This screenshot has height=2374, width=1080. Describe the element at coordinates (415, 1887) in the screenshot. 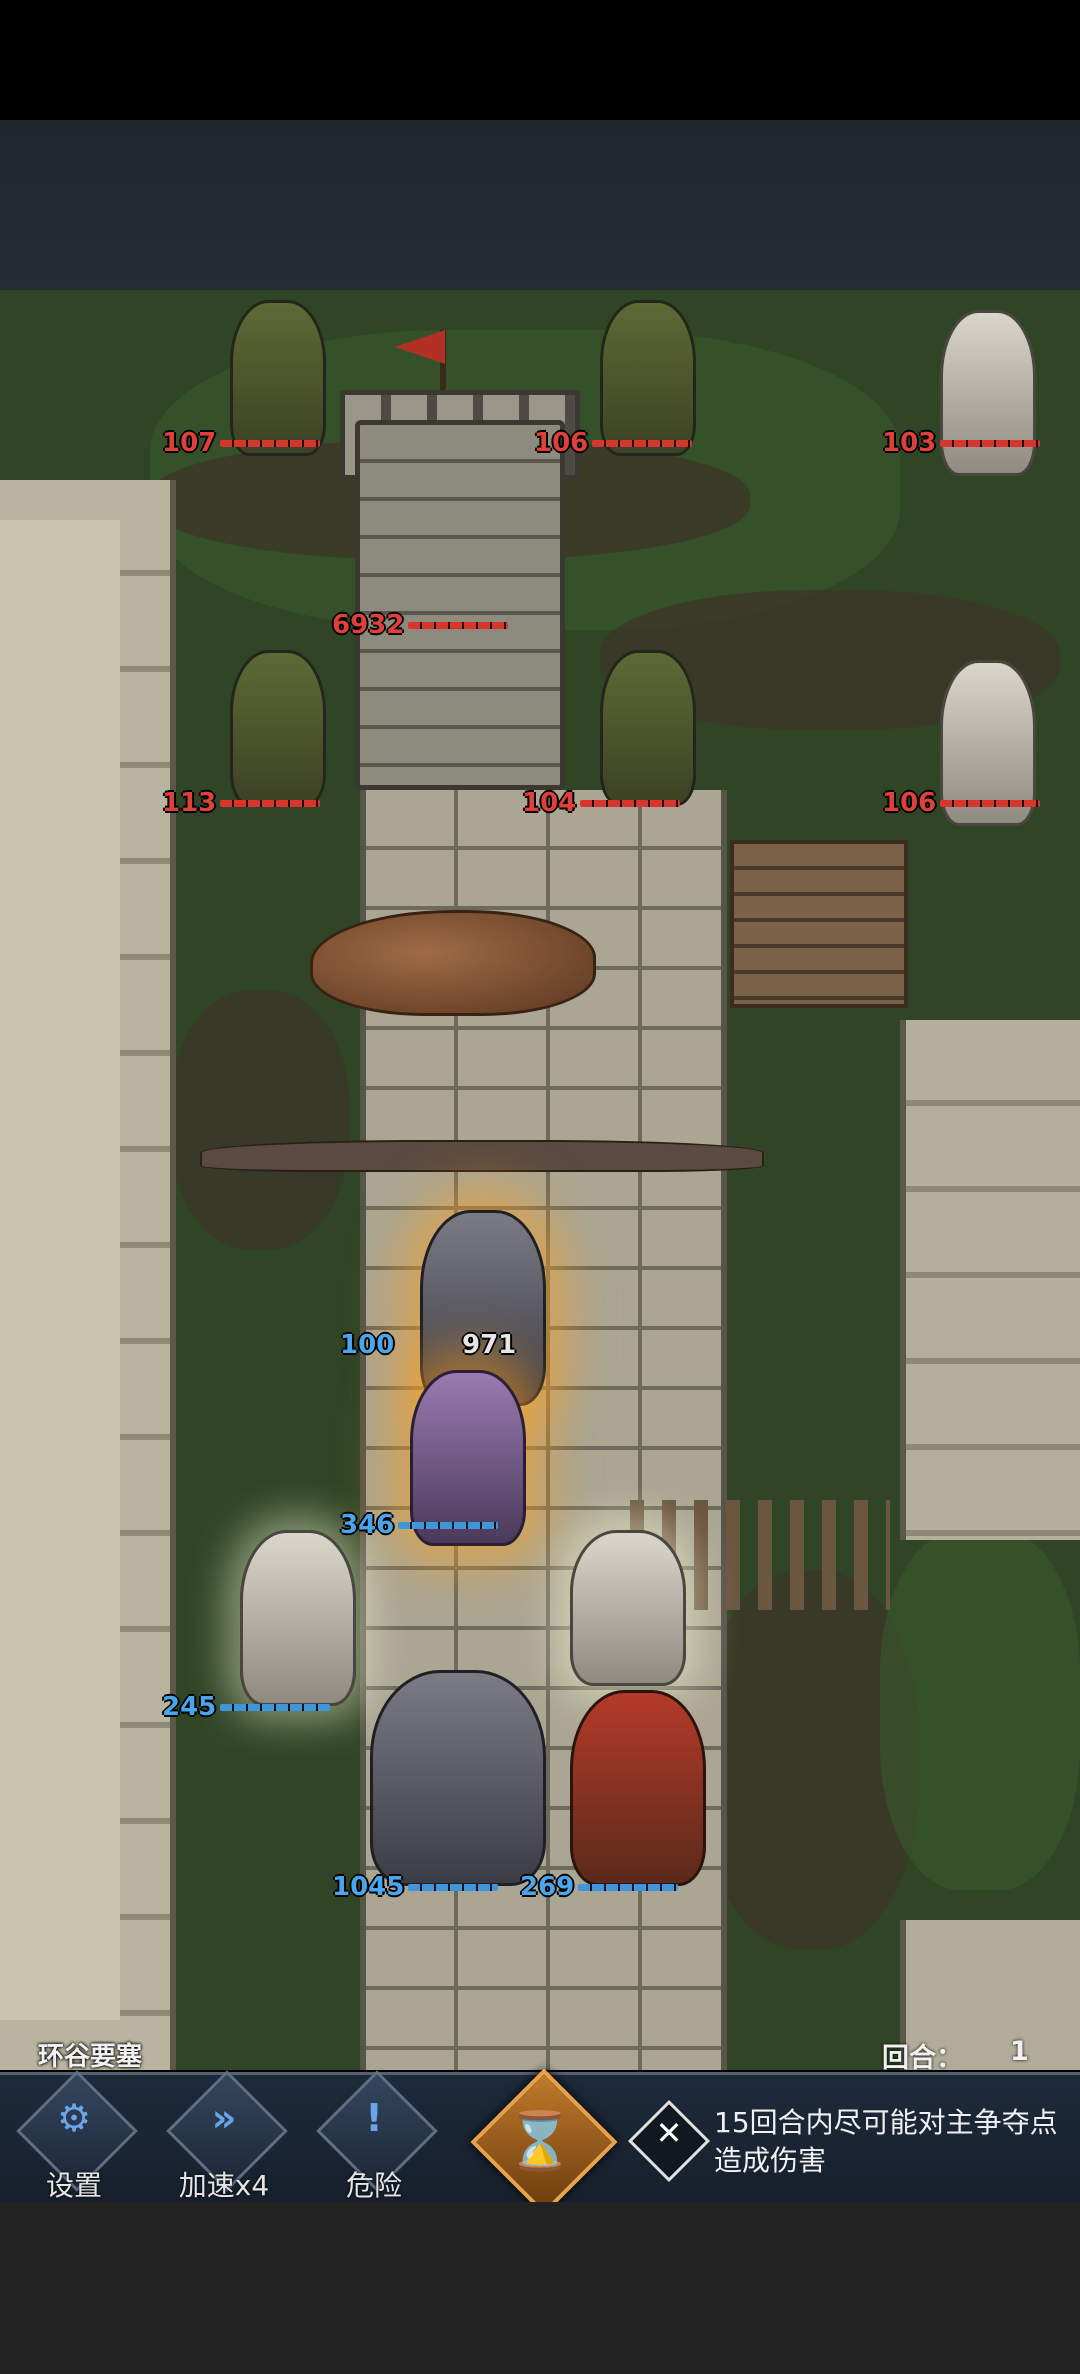

I see `ally-hp-label: 1045` at that location.